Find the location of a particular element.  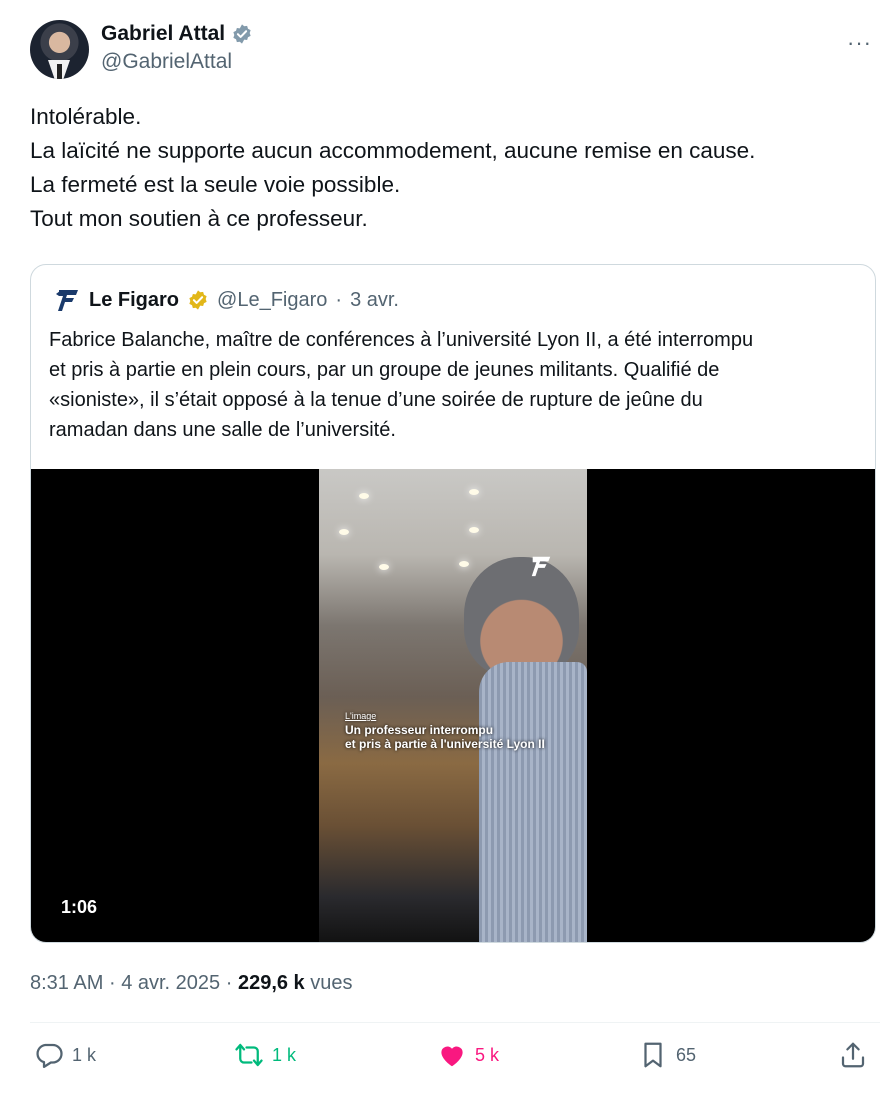

more-options-icon: ··· is located at coordinates (859, 43).